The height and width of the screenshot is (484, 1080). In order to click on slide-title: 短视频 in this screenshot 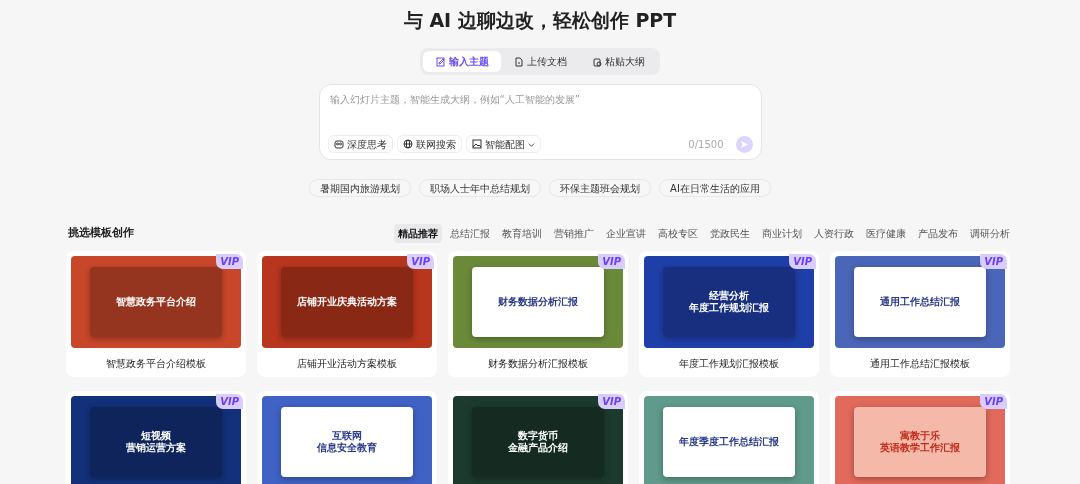, I will do `click(156, 436)`.